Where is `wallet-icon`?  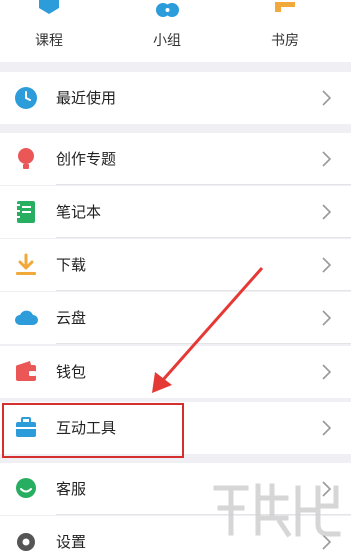
wallet-icon is located at coordinates (26, 371).